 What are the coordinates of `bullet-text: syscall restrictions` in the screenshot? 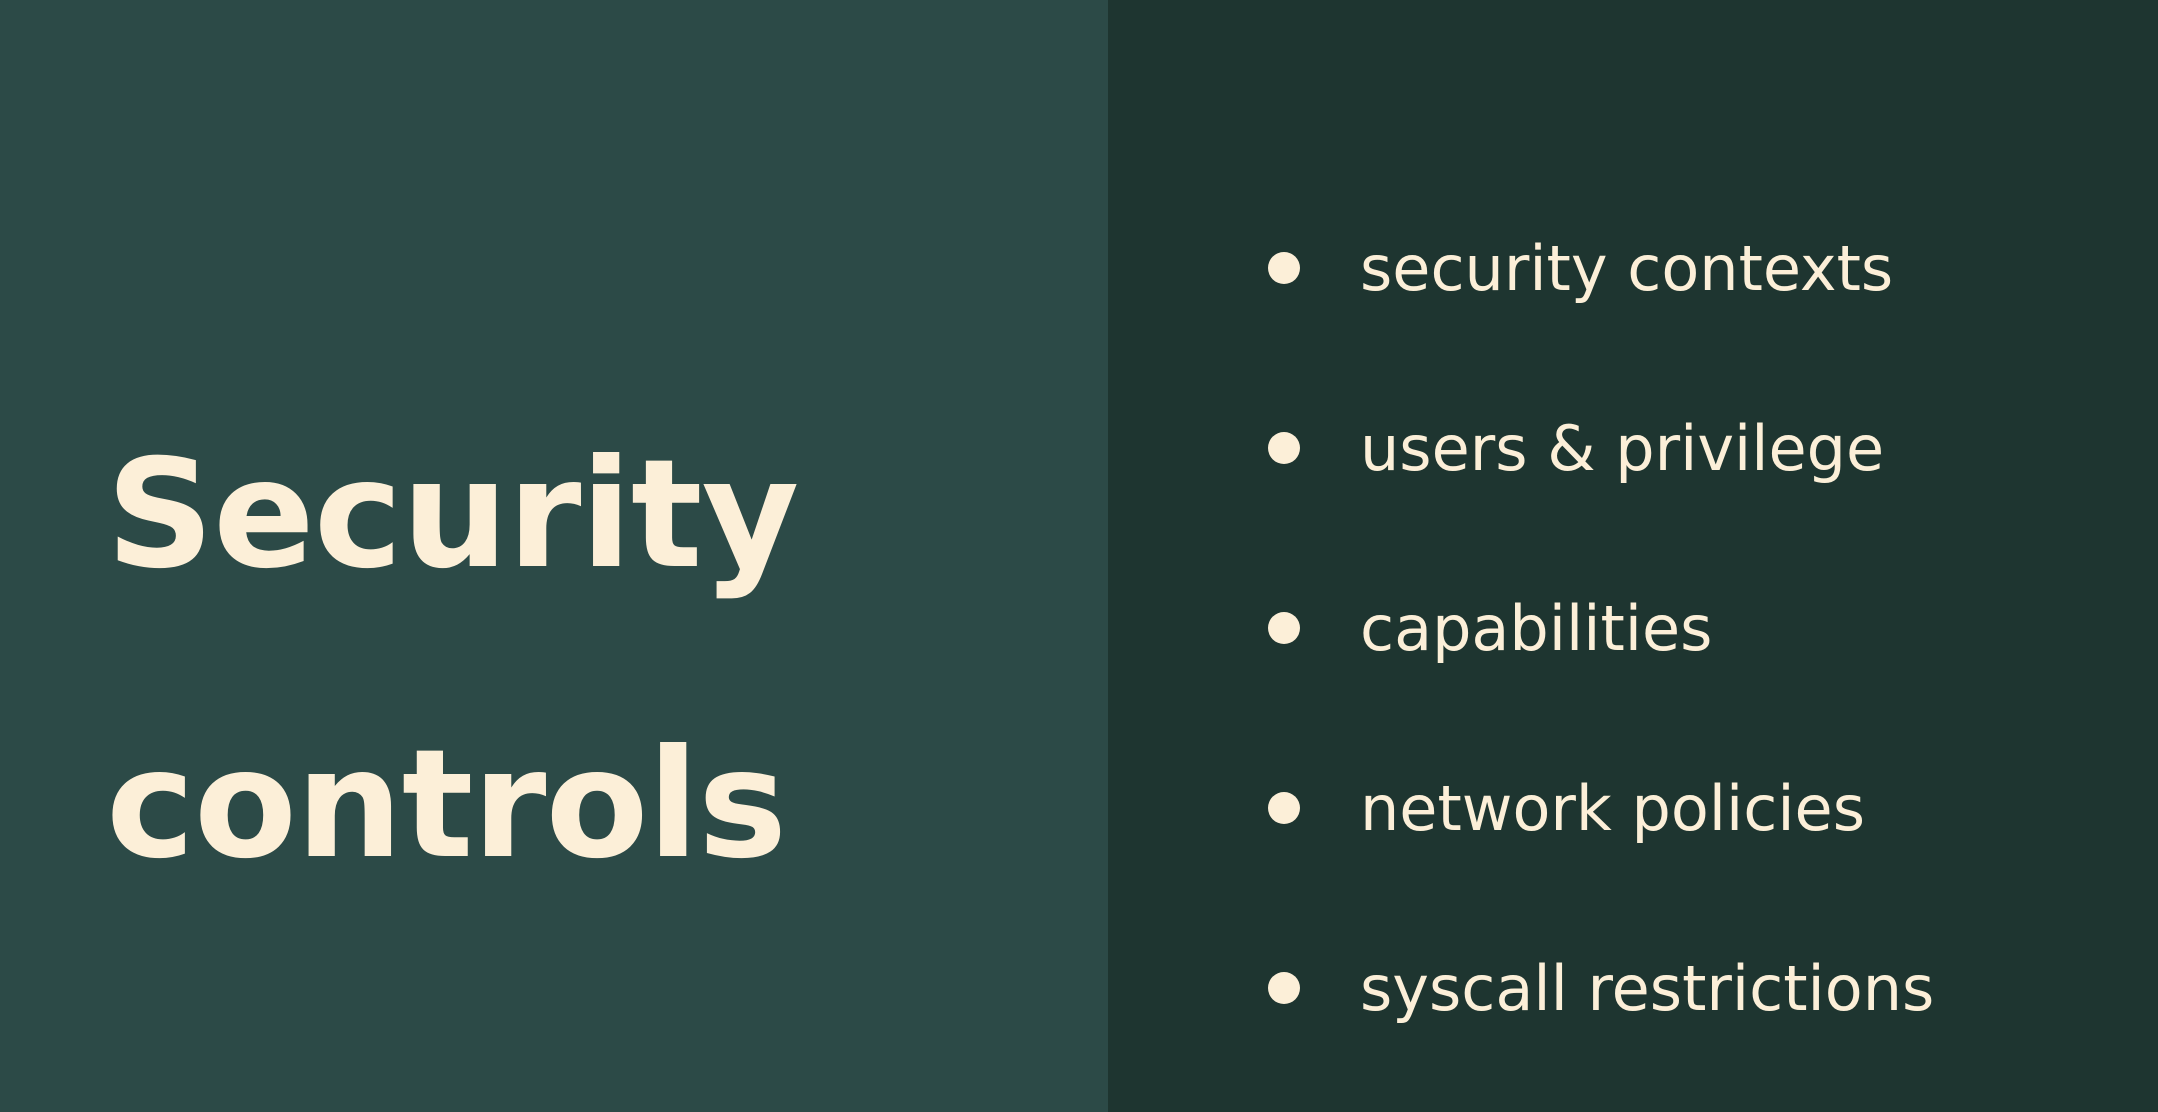 It's located at (1647, 988).